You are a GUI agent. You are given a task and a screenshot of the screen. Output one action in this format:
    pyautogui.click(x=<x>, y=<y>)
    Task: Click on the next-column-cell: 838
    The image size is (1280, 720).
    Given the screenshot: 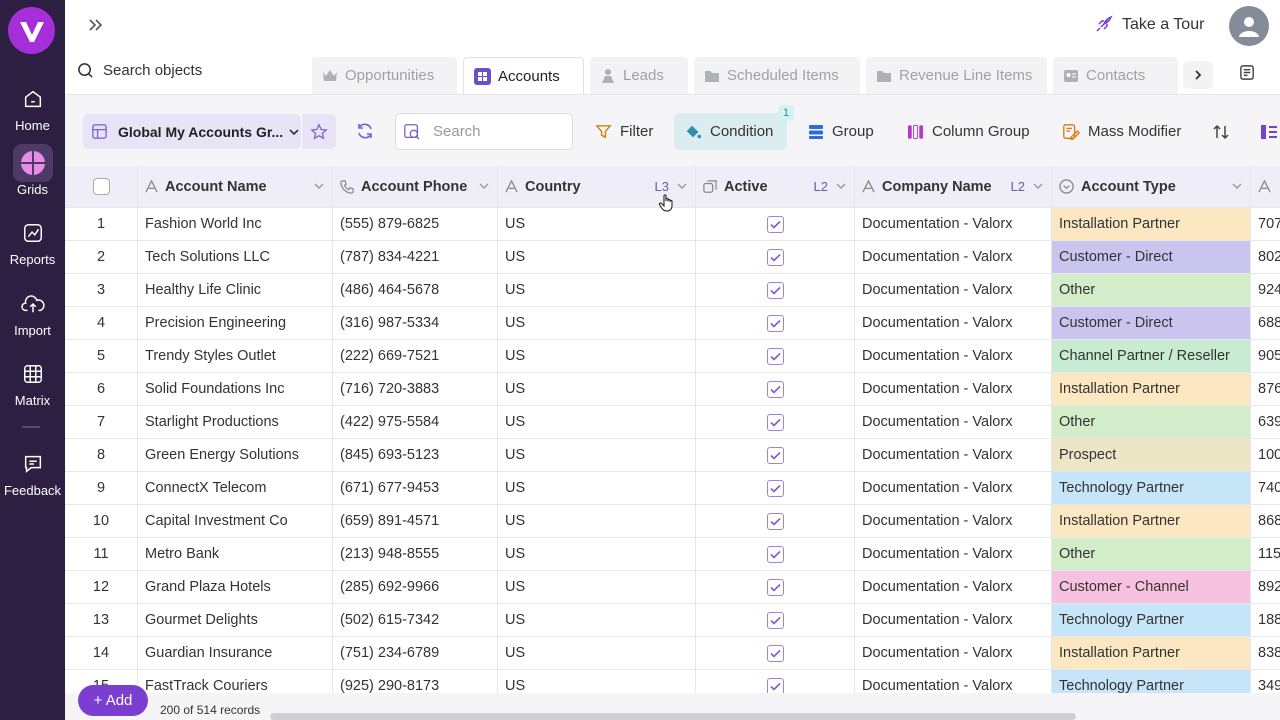 What is the action you would take?
    pyautogui.click(x=1265, y=653)
    